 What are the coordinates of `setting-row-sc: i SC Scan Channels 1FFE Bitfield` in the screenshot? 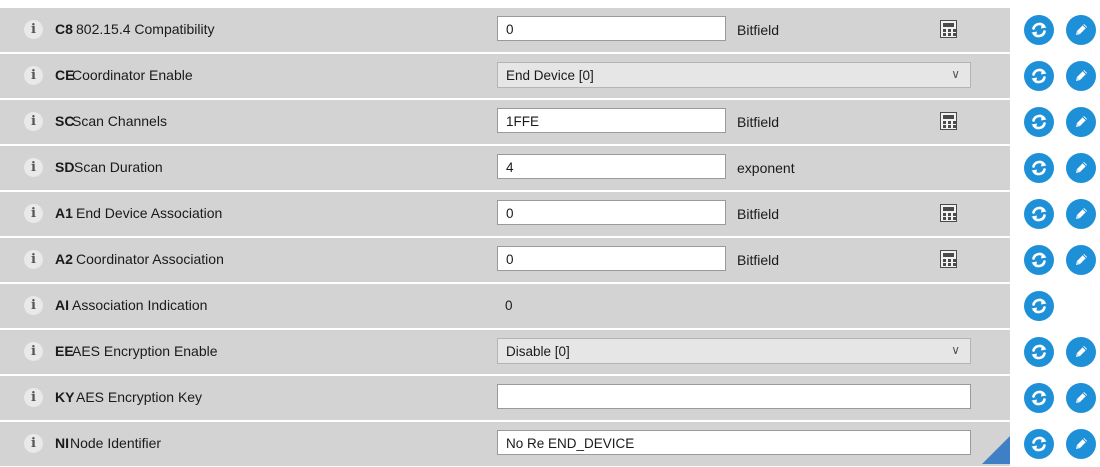 It's located at (505, 122).